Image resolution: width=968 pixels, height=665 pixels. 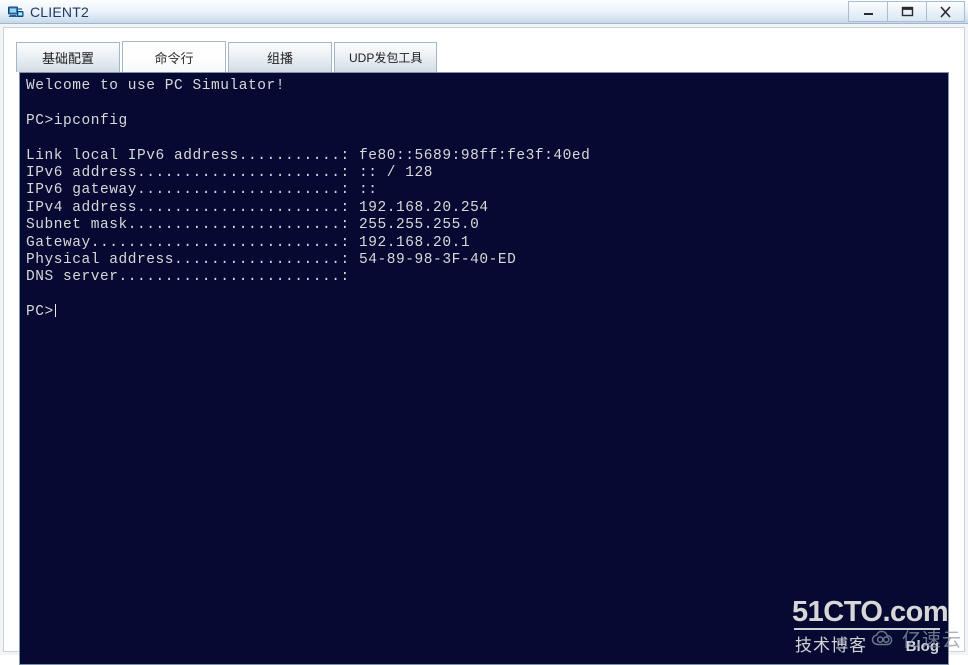 What do you see at coordinates (870, 612) in the screenshot?
I see `watermark-51cto-main: 51CTO.com` at bounding box center [870, 612].